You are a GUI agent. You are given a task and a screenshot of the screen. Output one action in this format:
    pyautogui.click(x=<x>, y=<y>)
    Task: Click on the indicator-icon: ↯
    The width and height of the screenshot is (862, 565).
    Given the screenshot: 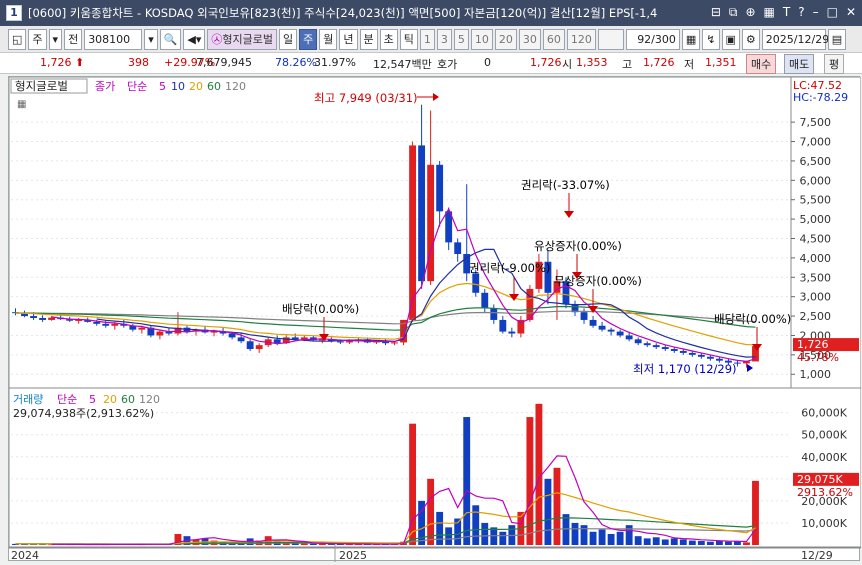 What is the action you would take?
    pyautogui.click(x=711, y=39)
    